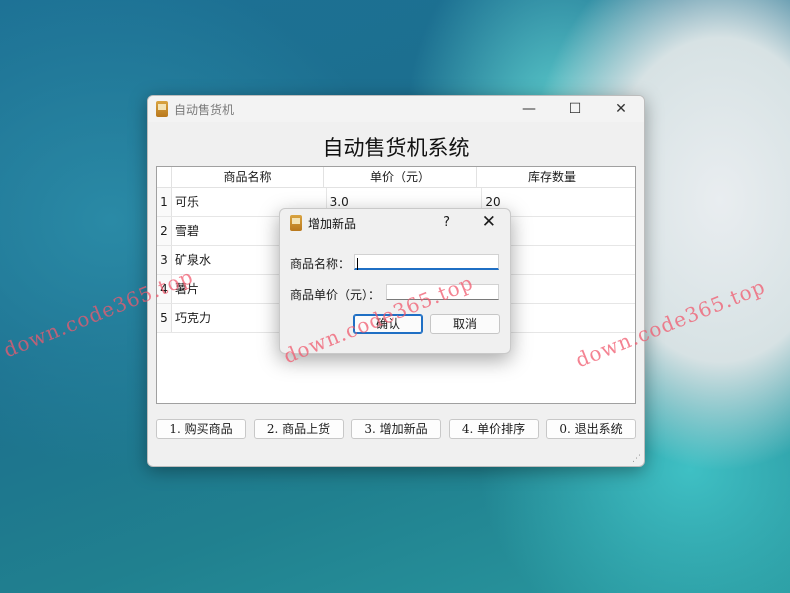 The height and width of the screenshot is (593, 790). What do you see at coordinates (395, 223) in the screenshot?
I see `dialog-titlebar: 增加新品 ? ✕` at bounding box center [395, 223].